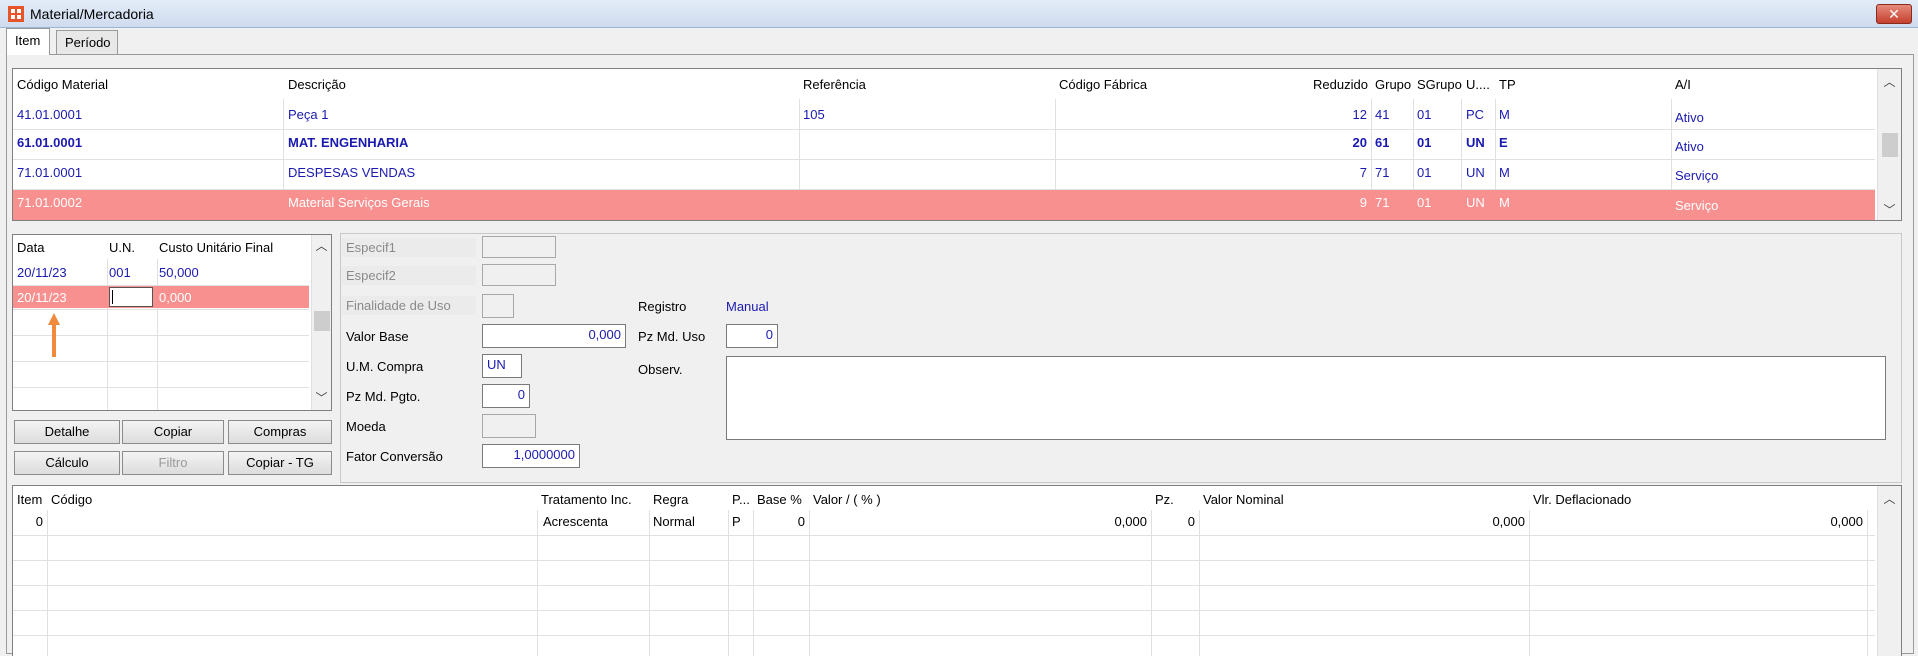  What do you see at coordinates (1382, 202) in the screenshot?
I see `cell-grupo: 71` at bounding box center [1382, 202].